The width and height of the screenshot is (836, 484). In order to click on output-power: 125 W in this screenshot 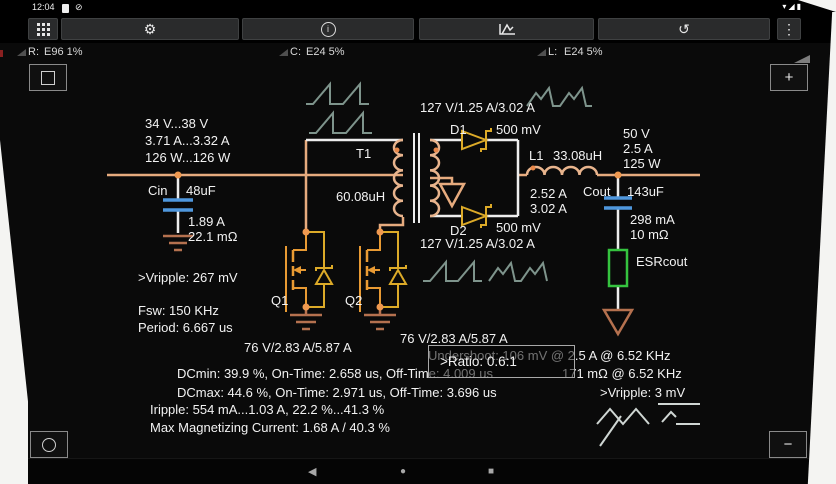, I will do `click(642, 163)`.